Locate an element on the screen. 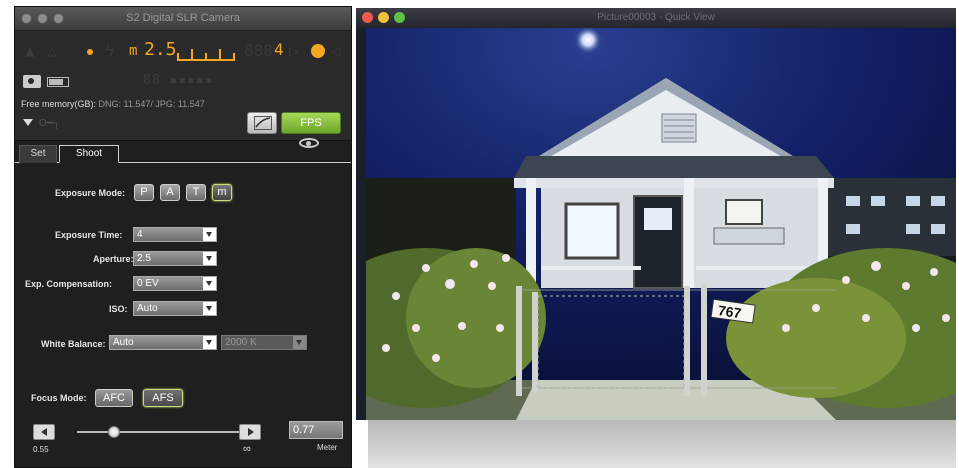 This screenshot has width=959, height=468. focus-near-button is located at coordinates (44, 432).